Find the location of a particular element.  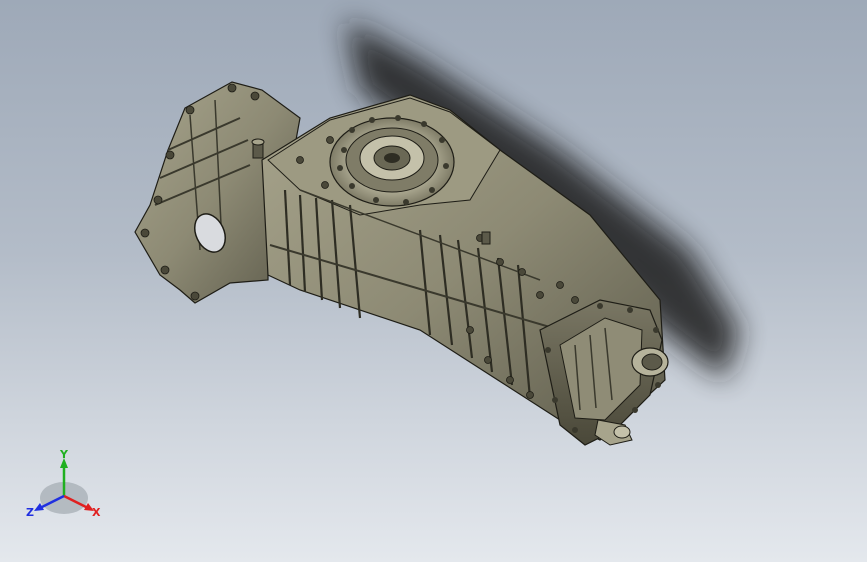

z-axis-label: Z is located at coordinates (30, 512).